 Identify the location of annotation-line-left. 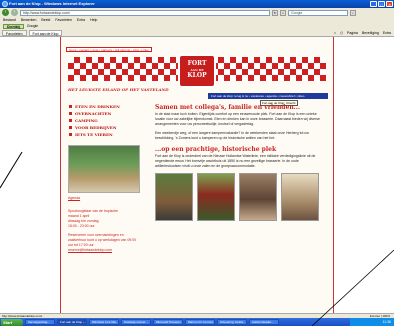
(11, 170).